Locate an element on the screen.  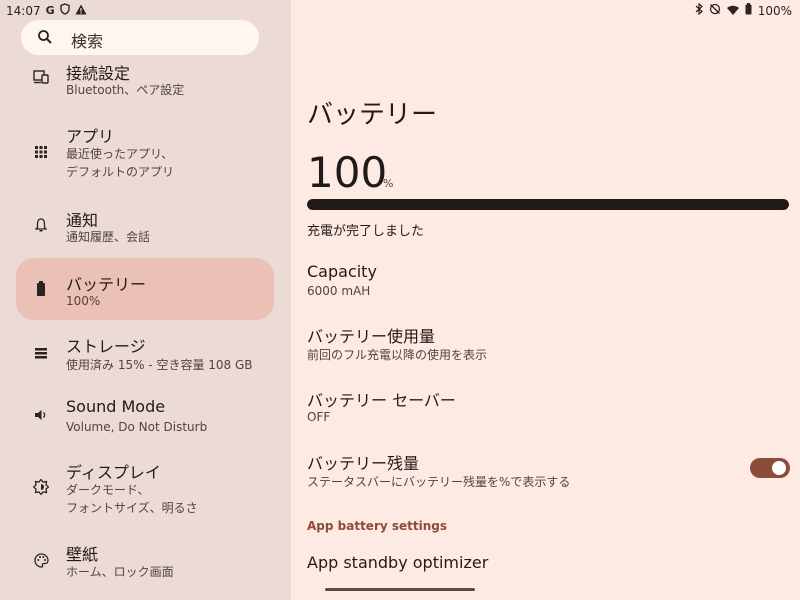
nav-item-subtitle: 通知履歴、会話 is located at coordinates (108, 237).